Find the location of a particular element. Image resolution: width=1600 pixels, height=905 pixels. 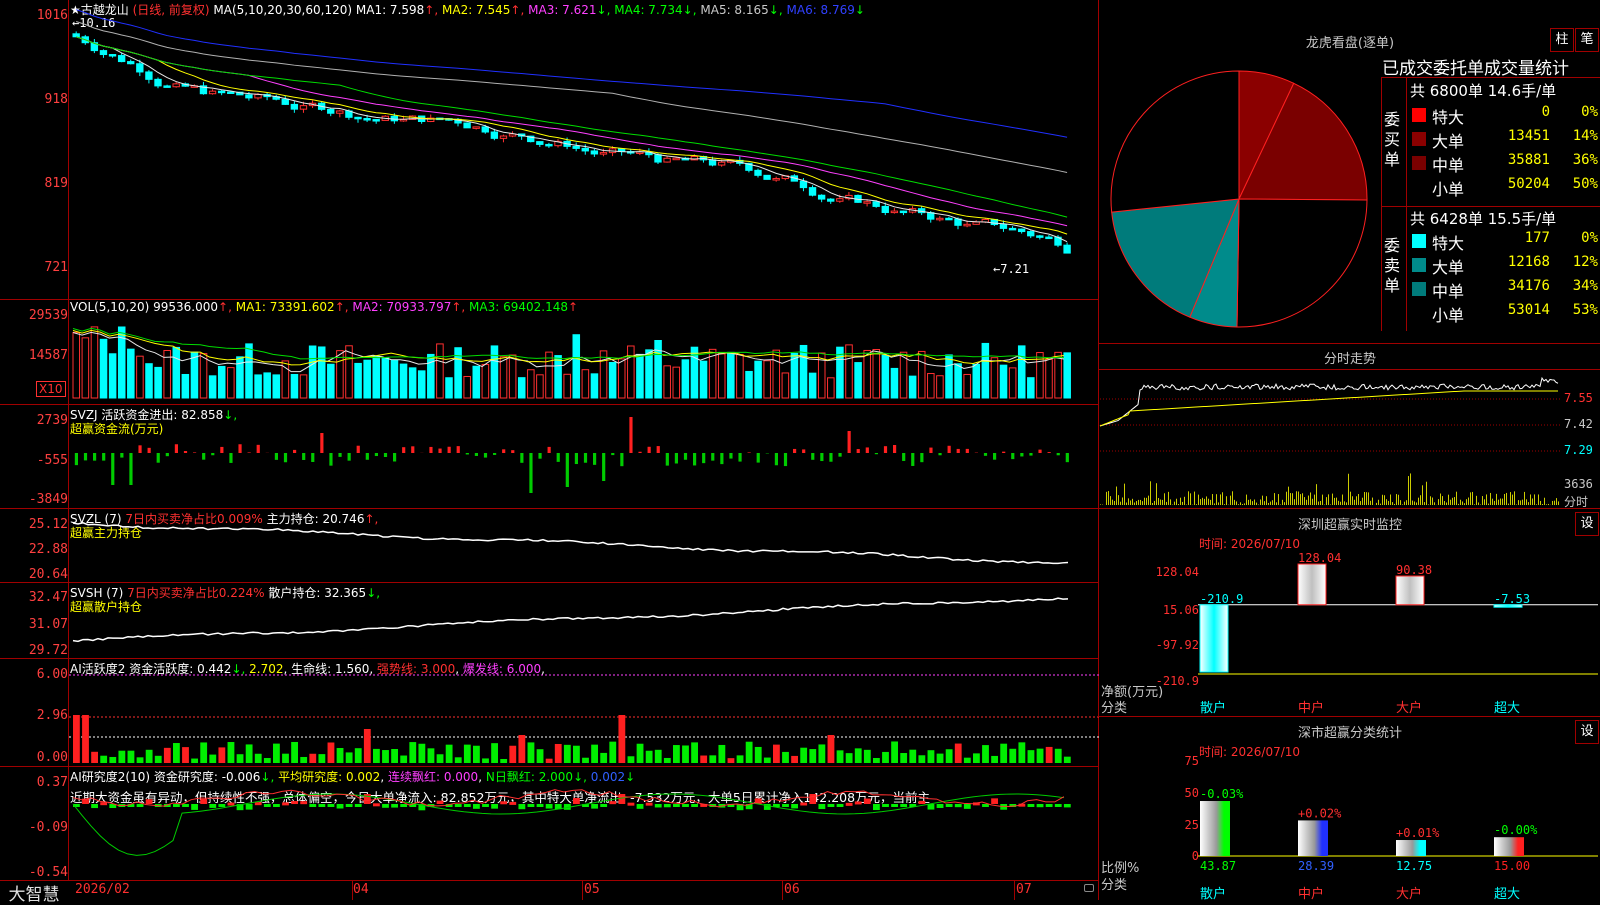

sz-monitor-chart: -210.9128.0490.38-7.53 is located at coordinates (1398, 622).